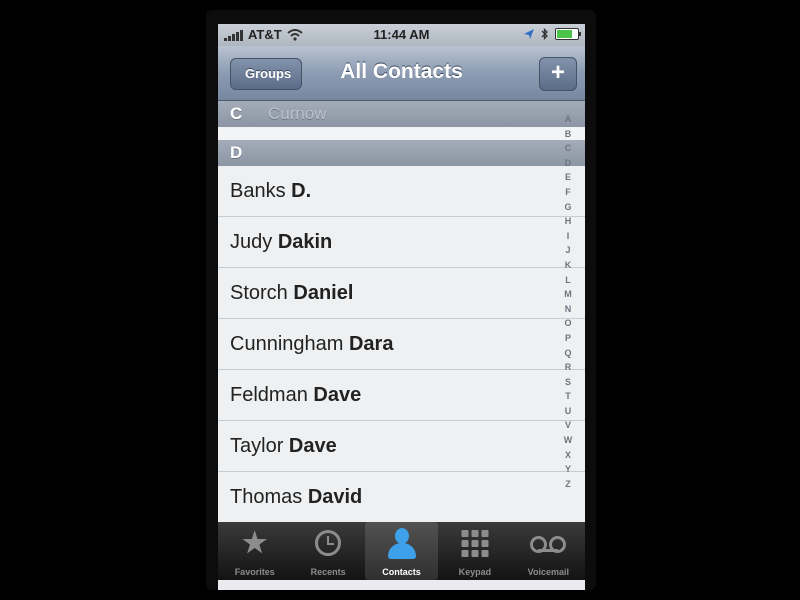 This screenshot has height=600, width=800. I want to click on tab-label: Recents, so click(328, 572).